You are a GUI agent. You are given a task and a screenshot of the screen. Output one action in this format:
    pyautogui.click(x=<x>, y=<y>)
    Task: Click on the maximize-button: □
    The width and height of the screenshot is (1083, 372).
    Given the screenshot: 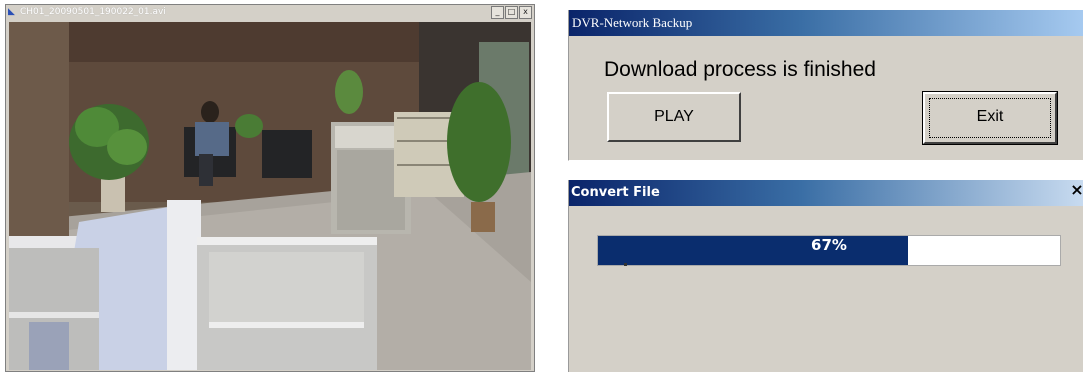 What is the action you would take?
    pyautogui.click(x=511, y=12)
    